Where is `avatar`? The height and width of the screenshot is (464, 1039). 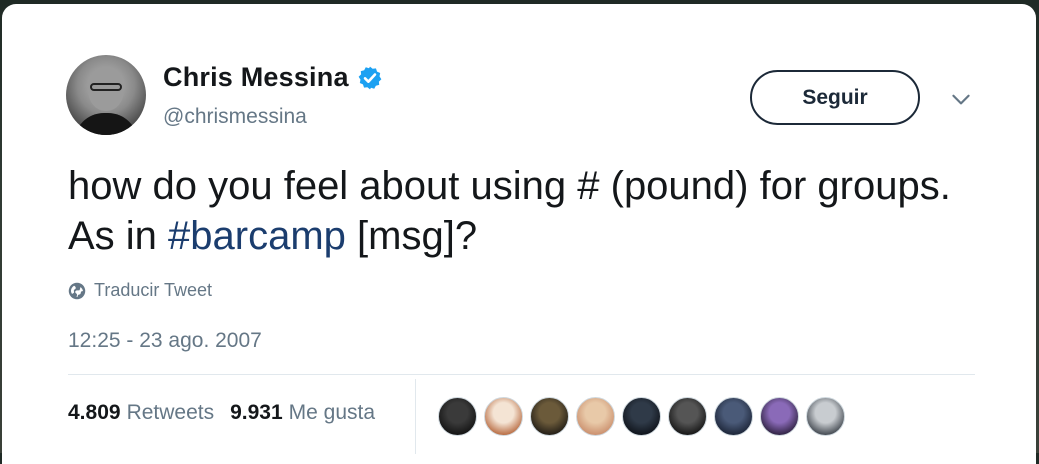
avatar is located at coordinates (106, 95).